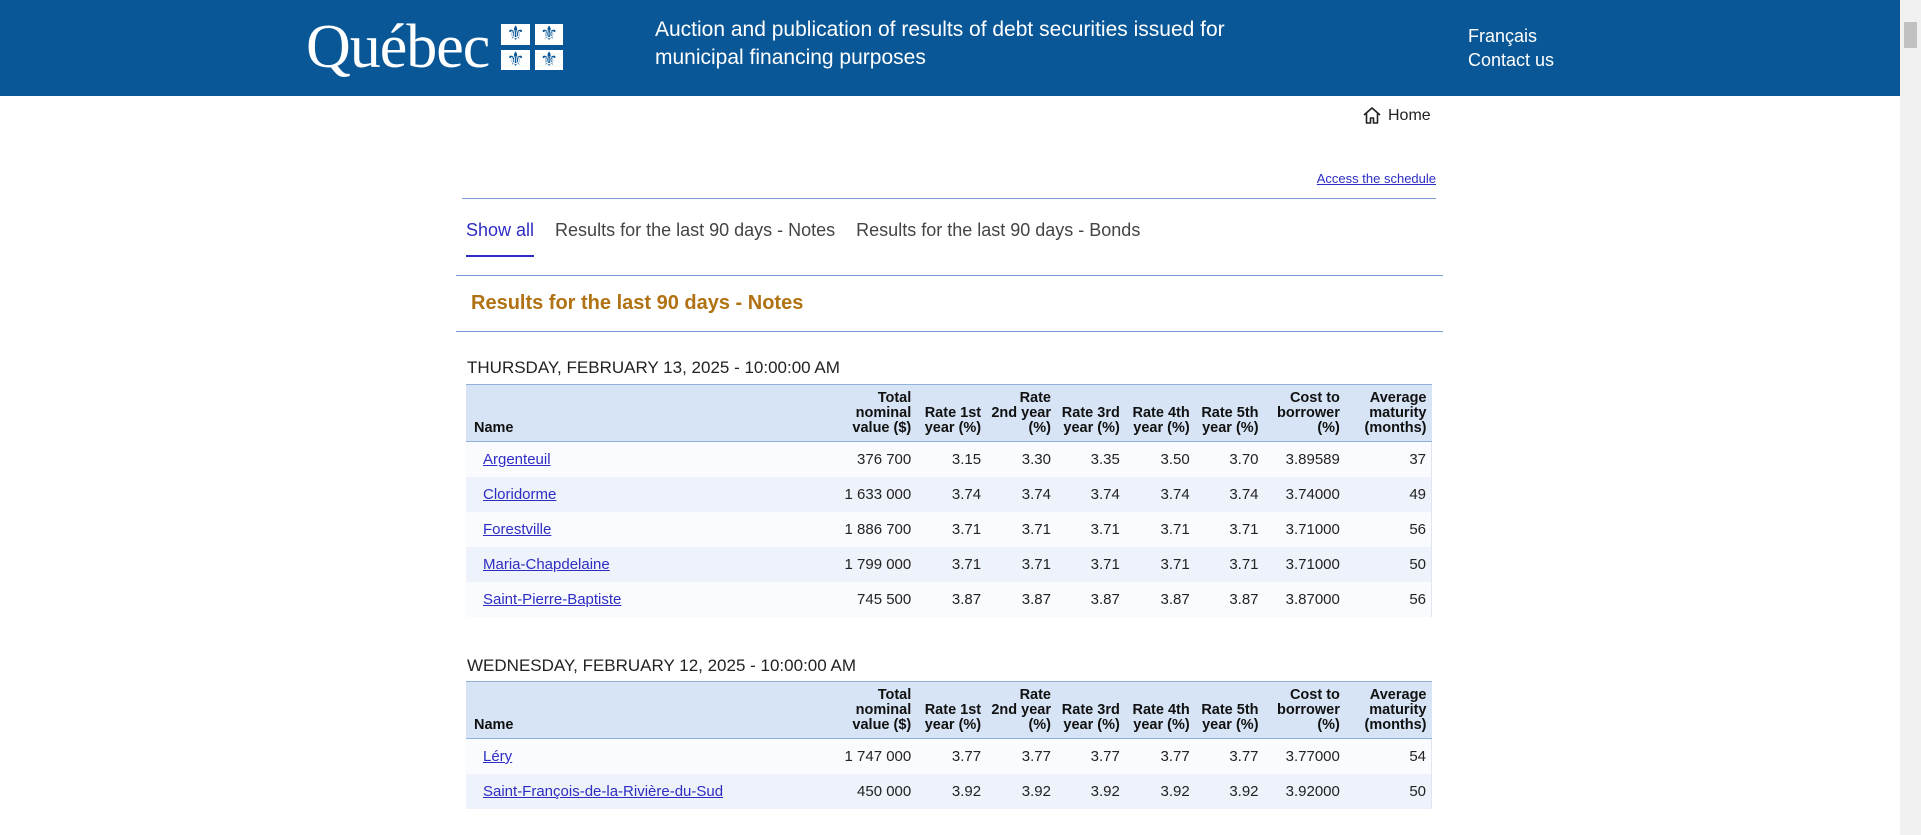 This screenshot has height=835, width=1921. I want to click on municipality-link: Cloridorme, so click(519, 494).